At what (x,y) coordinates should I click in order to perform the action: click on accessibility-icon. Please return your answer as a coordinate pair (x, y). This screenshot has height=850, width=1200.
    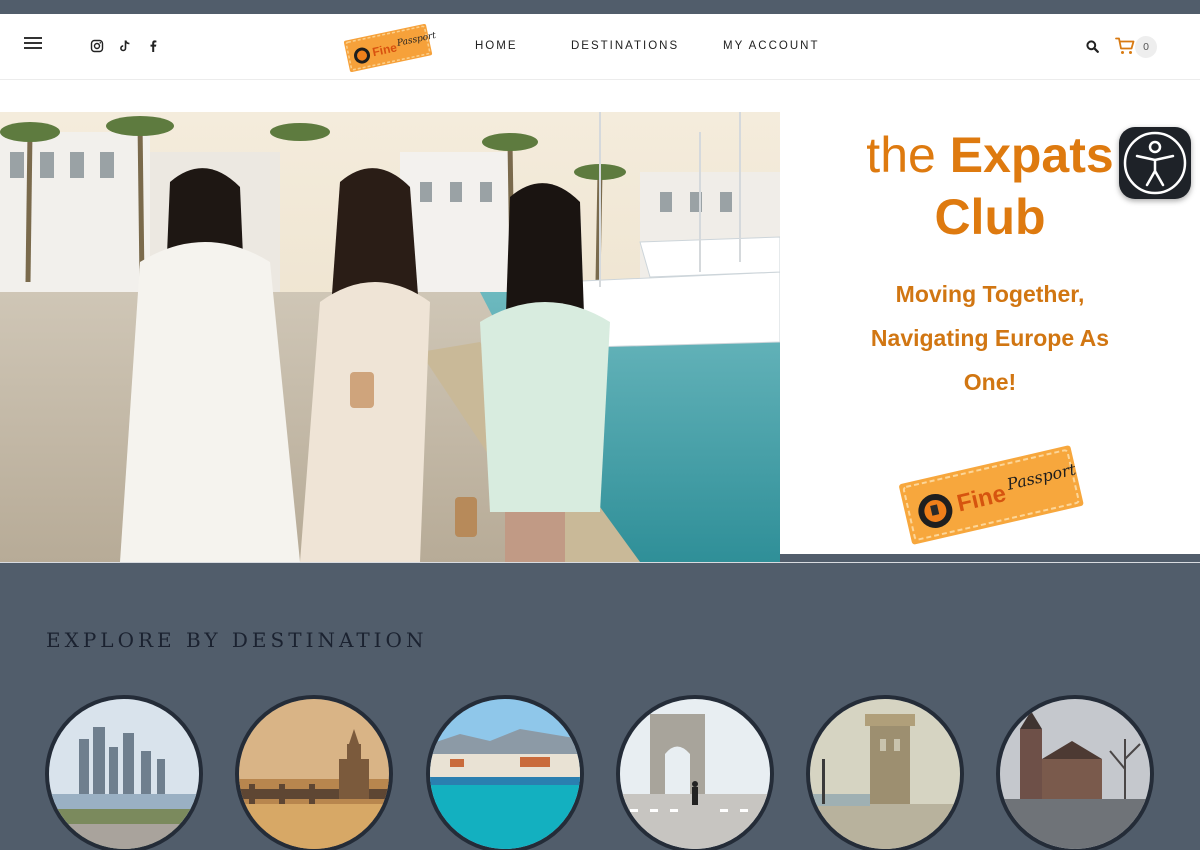
    Looking at the image, I should click on (1155, 163).